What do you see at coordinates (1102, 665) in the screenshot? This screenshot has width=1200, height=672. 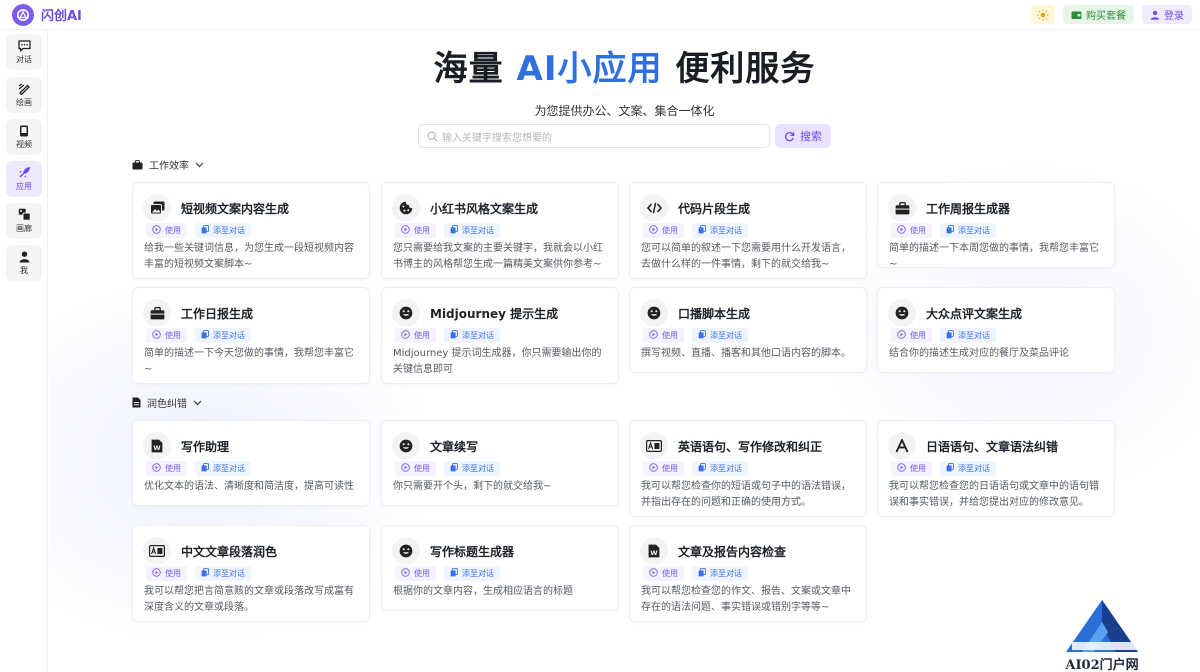 I see `watermark-text: AI02门户网` at bounding box center [1102, 665].